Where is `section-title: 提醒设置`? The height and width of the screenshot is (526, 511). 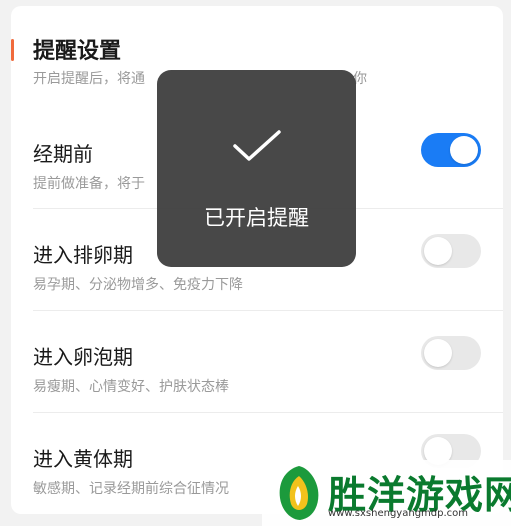
section-title: 提醒设置 is located at coordinates (77, 51).